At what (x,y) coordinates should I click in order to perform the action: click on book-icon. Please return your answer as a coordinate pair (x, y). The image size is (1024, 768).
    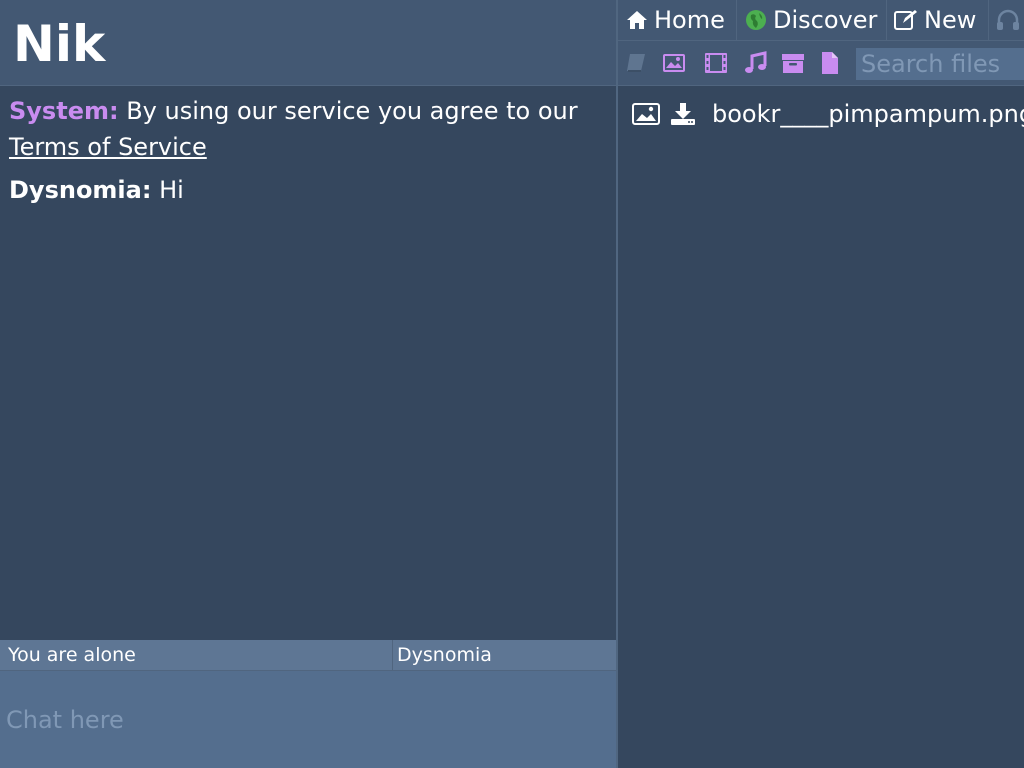
    Looking at the image, I should click on (636, 63).